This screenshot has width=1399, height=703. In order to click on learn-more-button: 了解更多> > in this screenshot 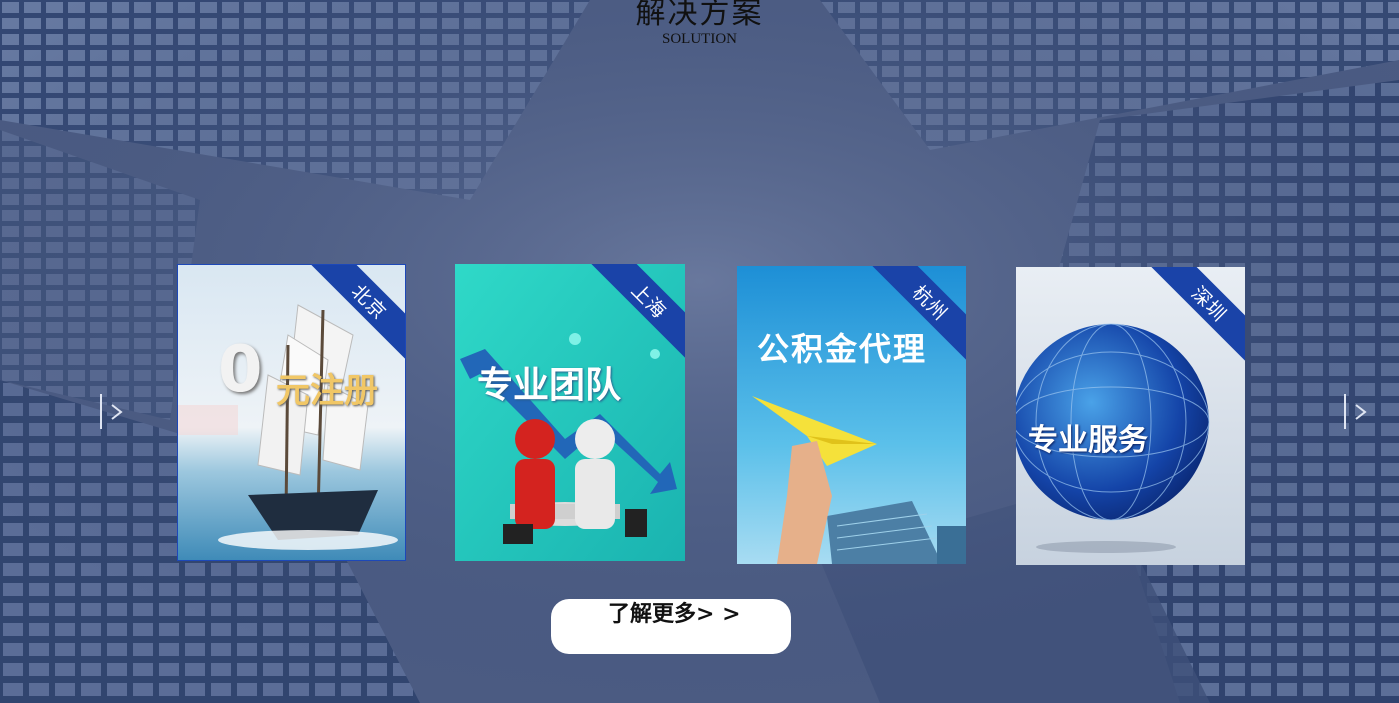, I will do `click(671, 626)`.